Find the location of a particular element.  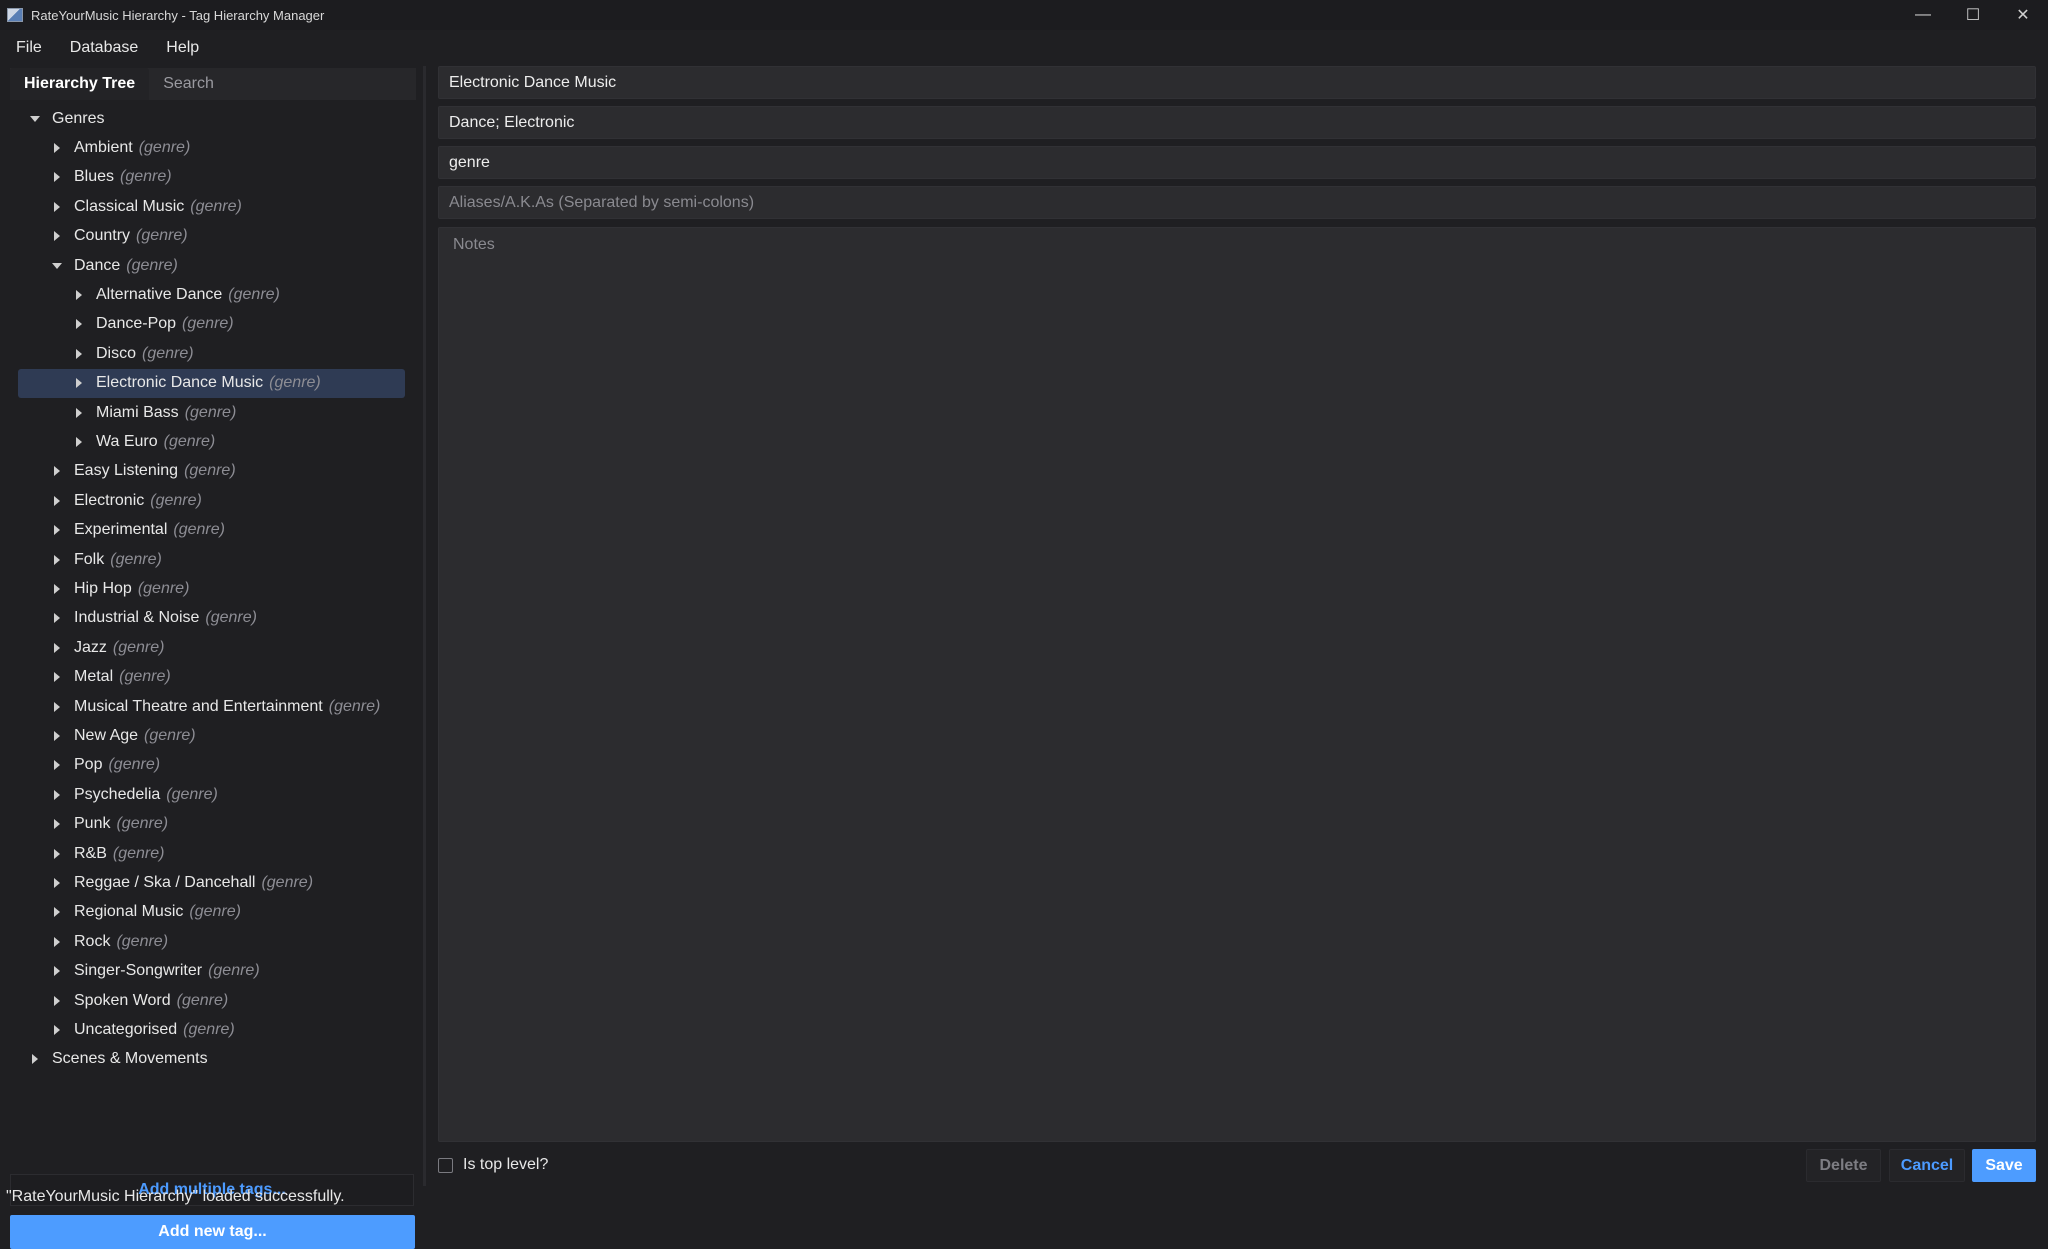

tree-item-label: Blues is located at coordinates (94, 177).